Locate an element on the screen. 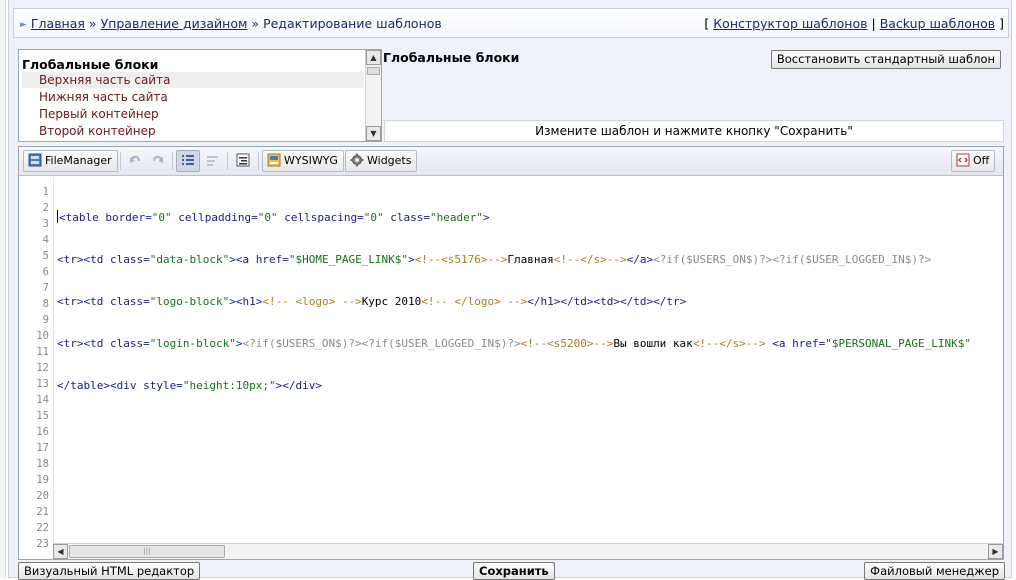 The width and height of the screenshot is (1016, 580). scroll-right-icon: ▶ is located at coordinates (995, 551).